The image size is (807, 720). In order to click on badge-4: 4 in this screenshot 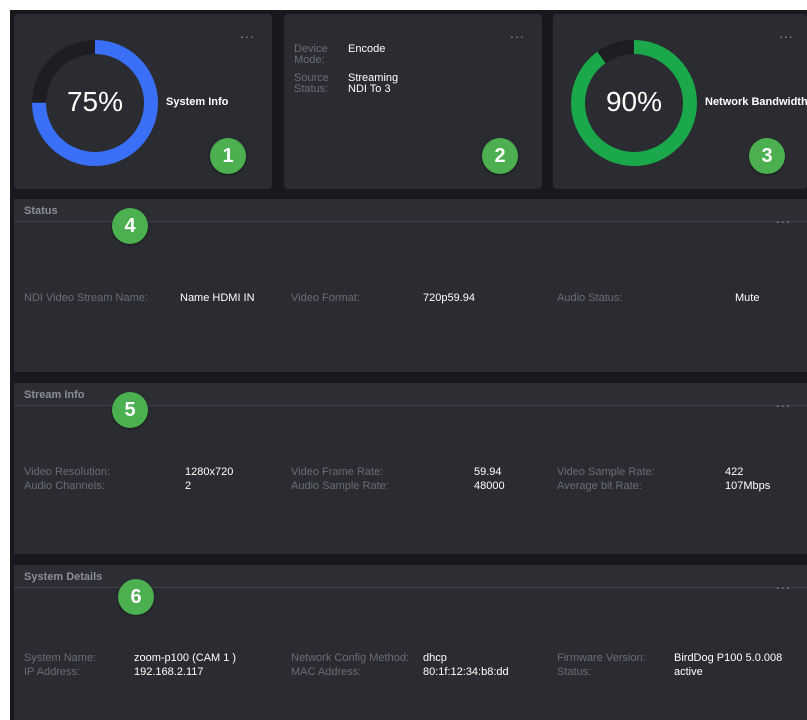, I will do `click(130, 226)`.